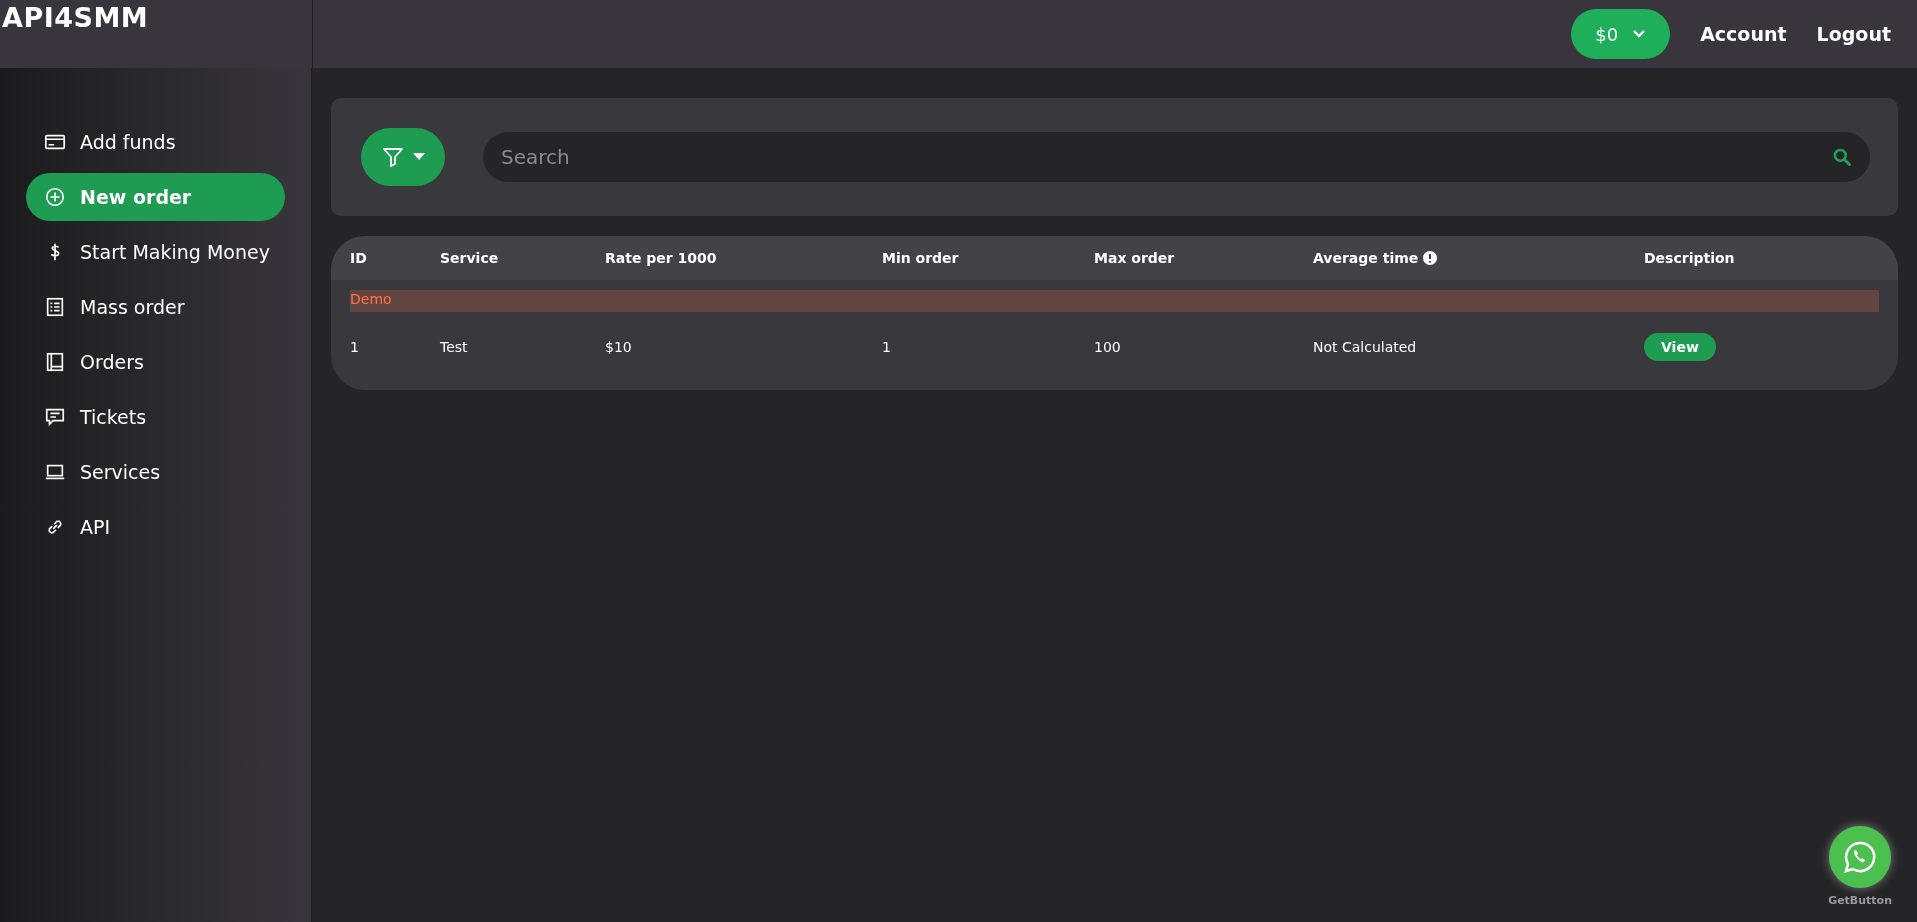  What do you see at coordinates (155, 472) in the screenshot?
I see `sidebar-item: Services` at bounding box center [155, 472].